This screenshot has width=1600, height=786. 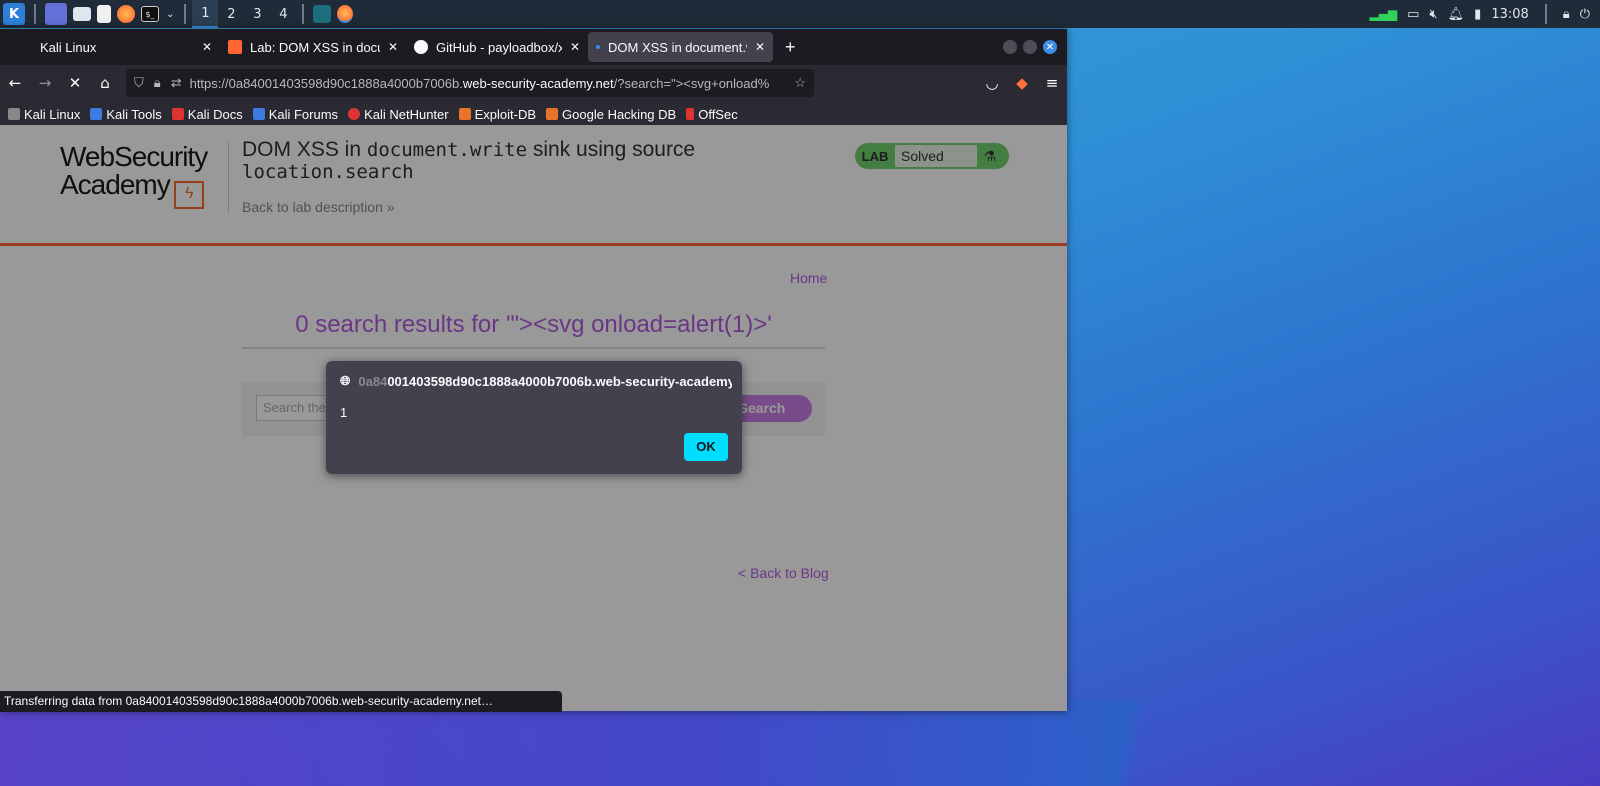 I want to click on kali-dragon-icon, so click(x=14, y=114).